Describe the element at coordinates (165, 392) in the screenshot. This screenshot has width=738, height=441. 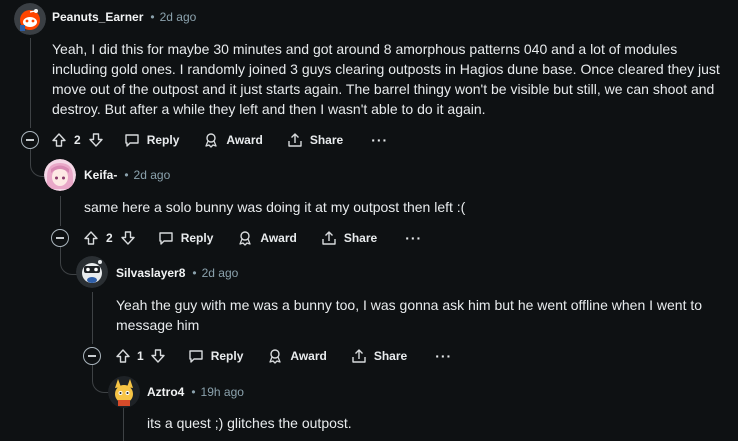
I see `author-name: Aztro4` at that location.